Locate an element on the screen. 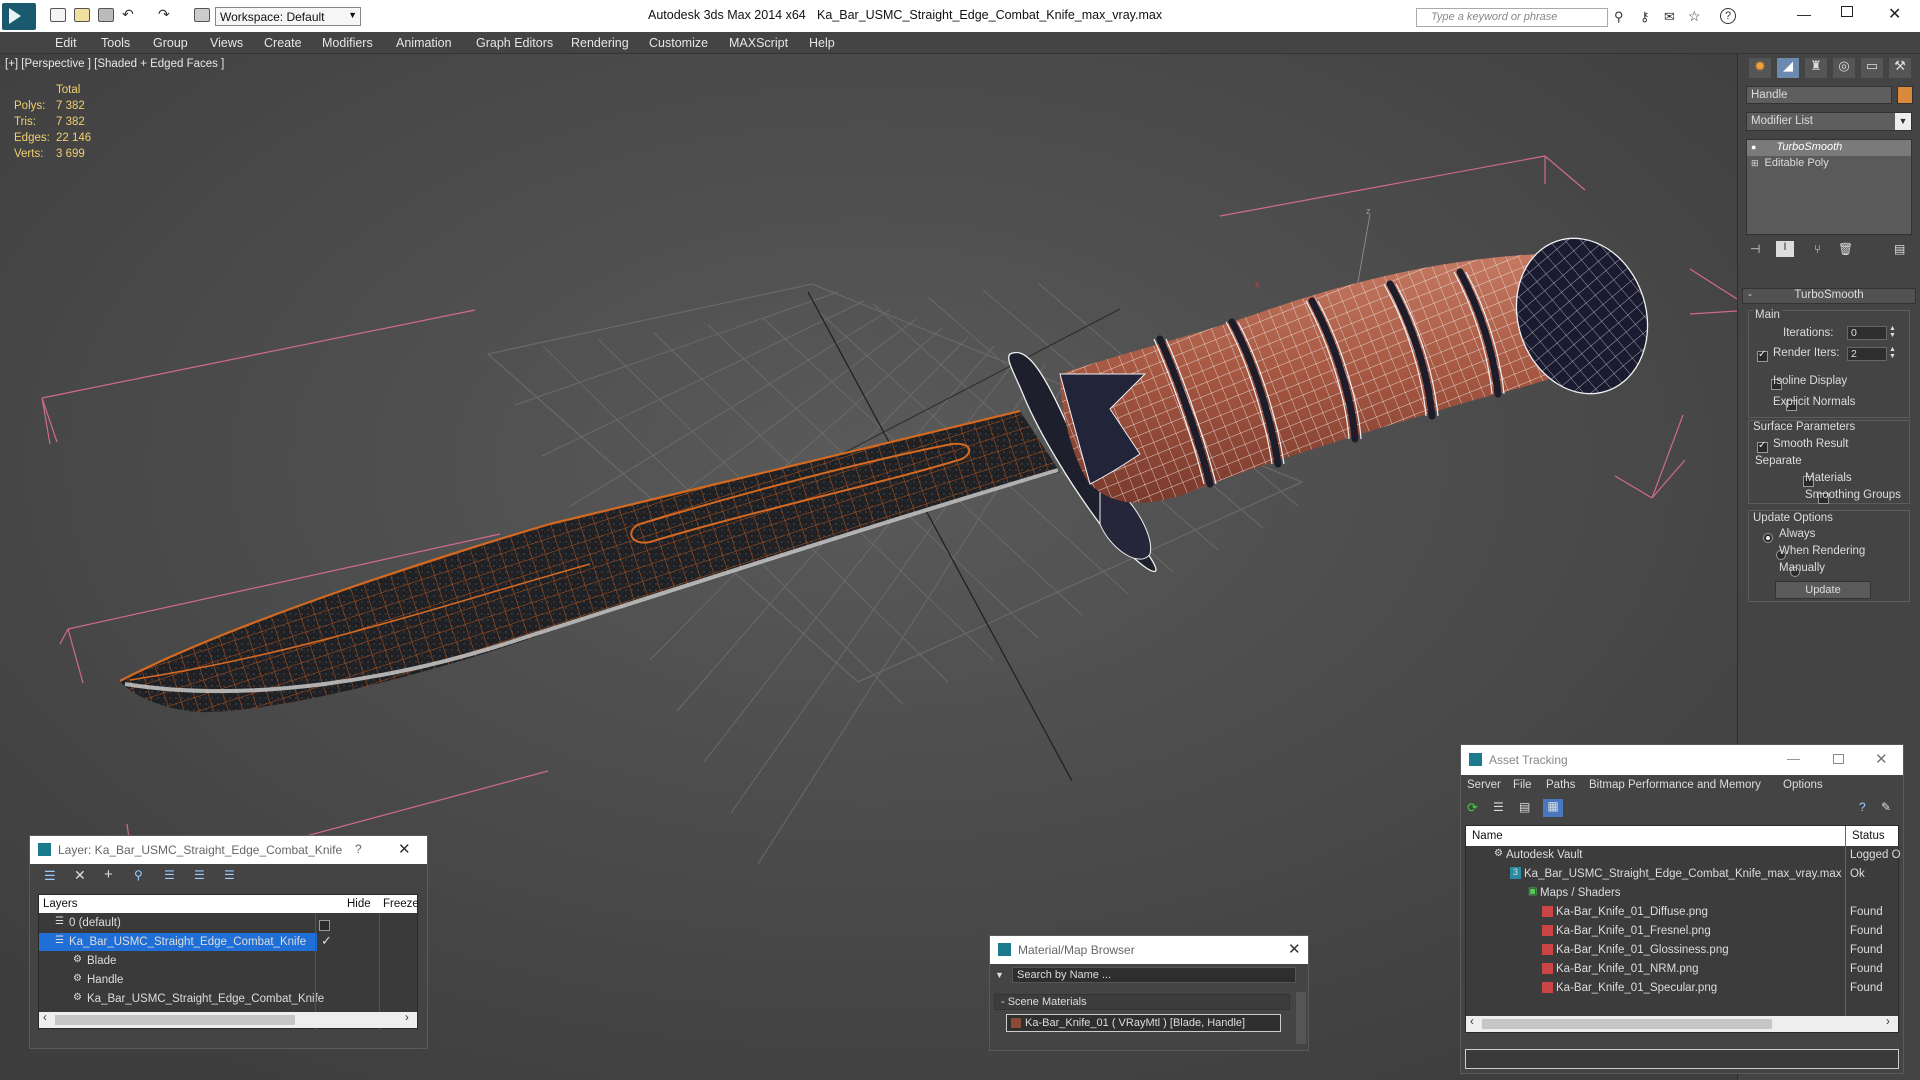 The height and width of the screenshot is (1080, 1920). highlight-layer-icon: ☰ is located at coordinates (169, 875).